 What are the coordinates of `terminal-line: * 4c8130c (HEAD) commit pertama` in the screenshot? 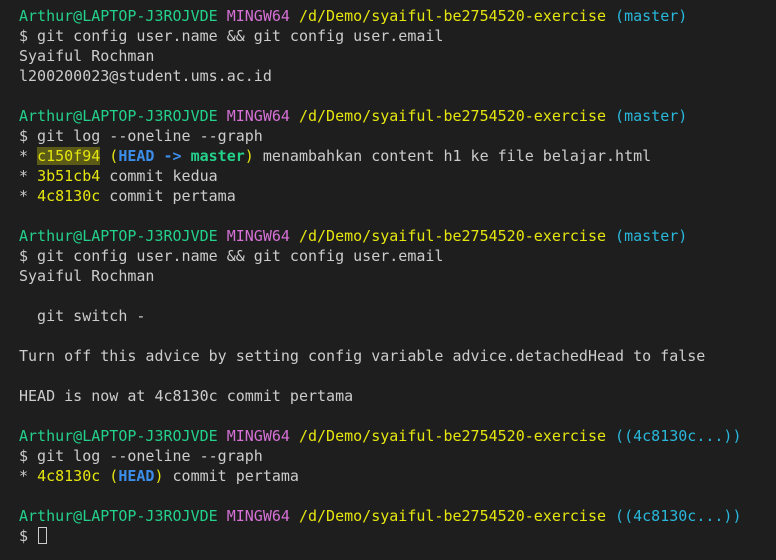 It's located at (397, 476).